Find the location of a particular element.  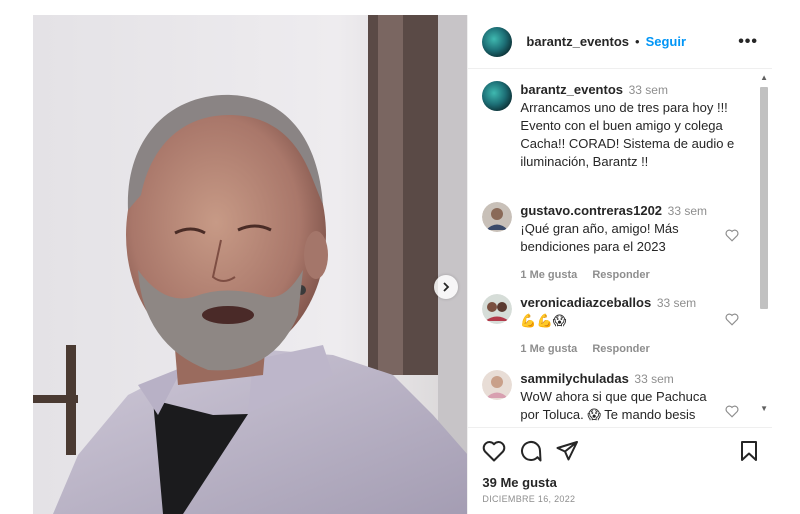

bookmark-icon is located at coordinates (749, 451).